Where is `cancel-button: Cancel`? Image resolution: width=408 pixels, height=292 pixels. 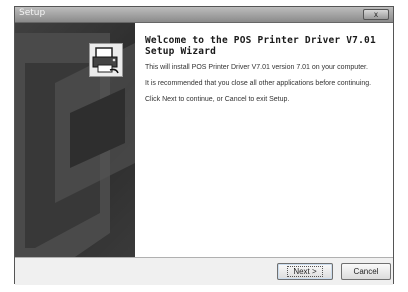 cancel-button: Cancel is located at coordinates (366, 271).